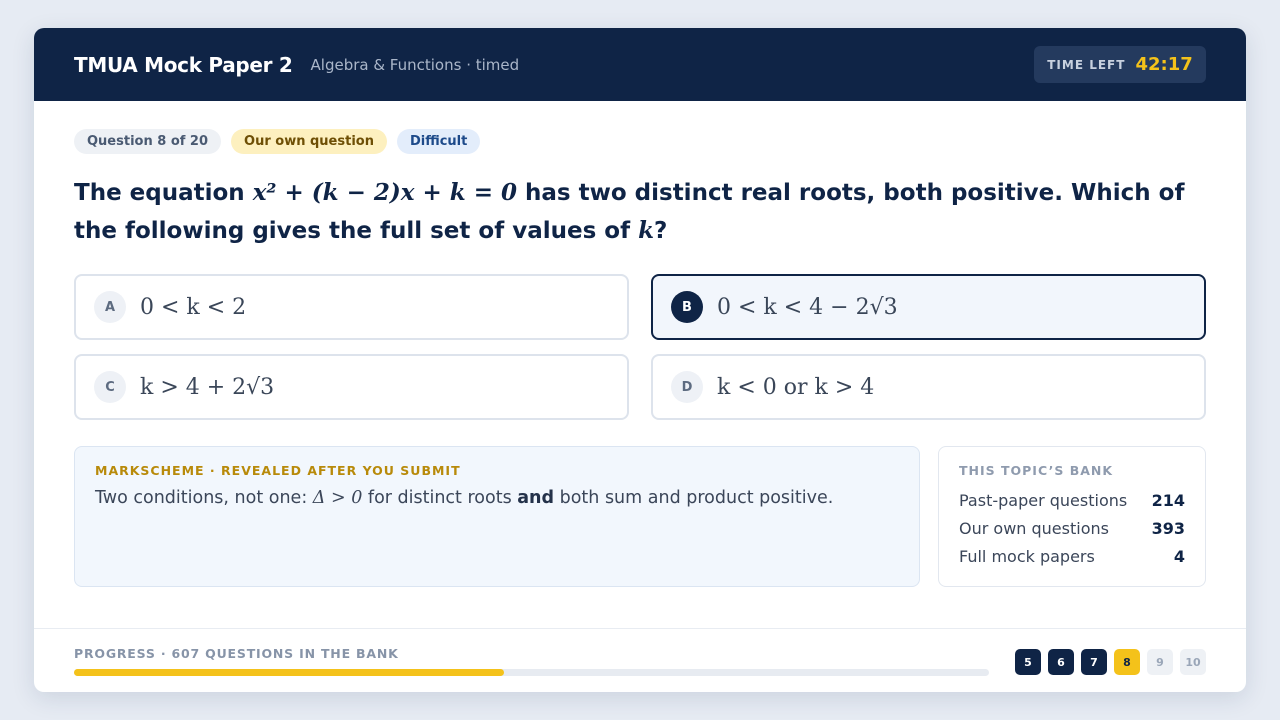 The width and height of the screenshot is (1280, 720). I want to click on paper-title: TMUA Mock Paper 2, so click(183, 64).